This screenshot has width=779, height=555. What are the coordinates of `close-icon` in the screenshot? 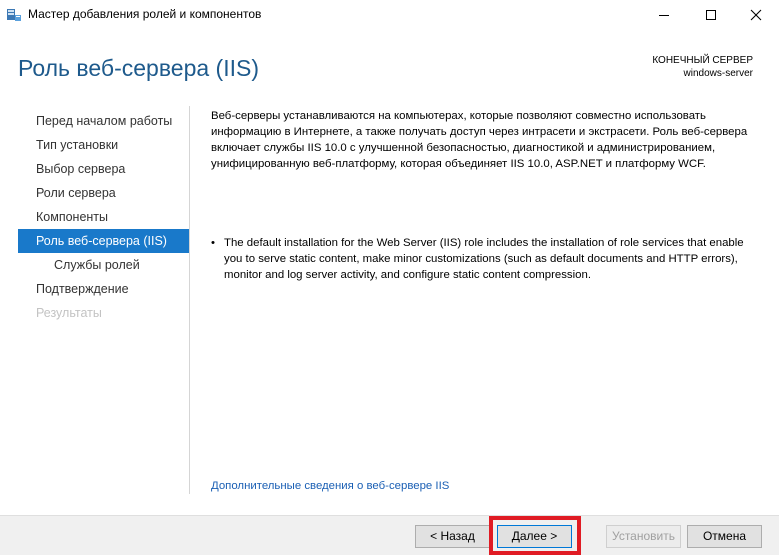 It's located at (756, 15).